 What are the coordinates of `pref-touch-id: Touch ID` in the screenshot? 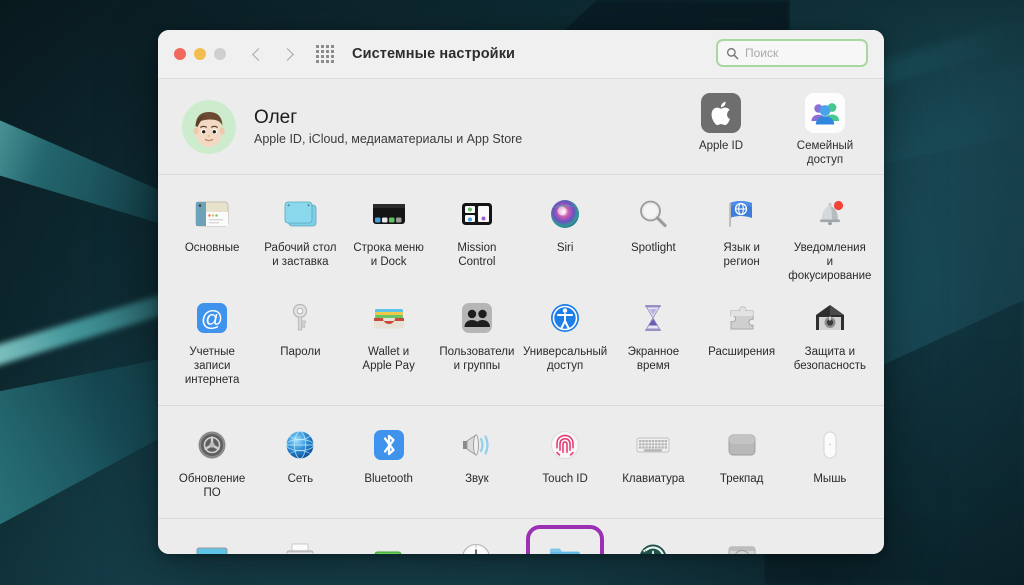 It's located at (565, 463).